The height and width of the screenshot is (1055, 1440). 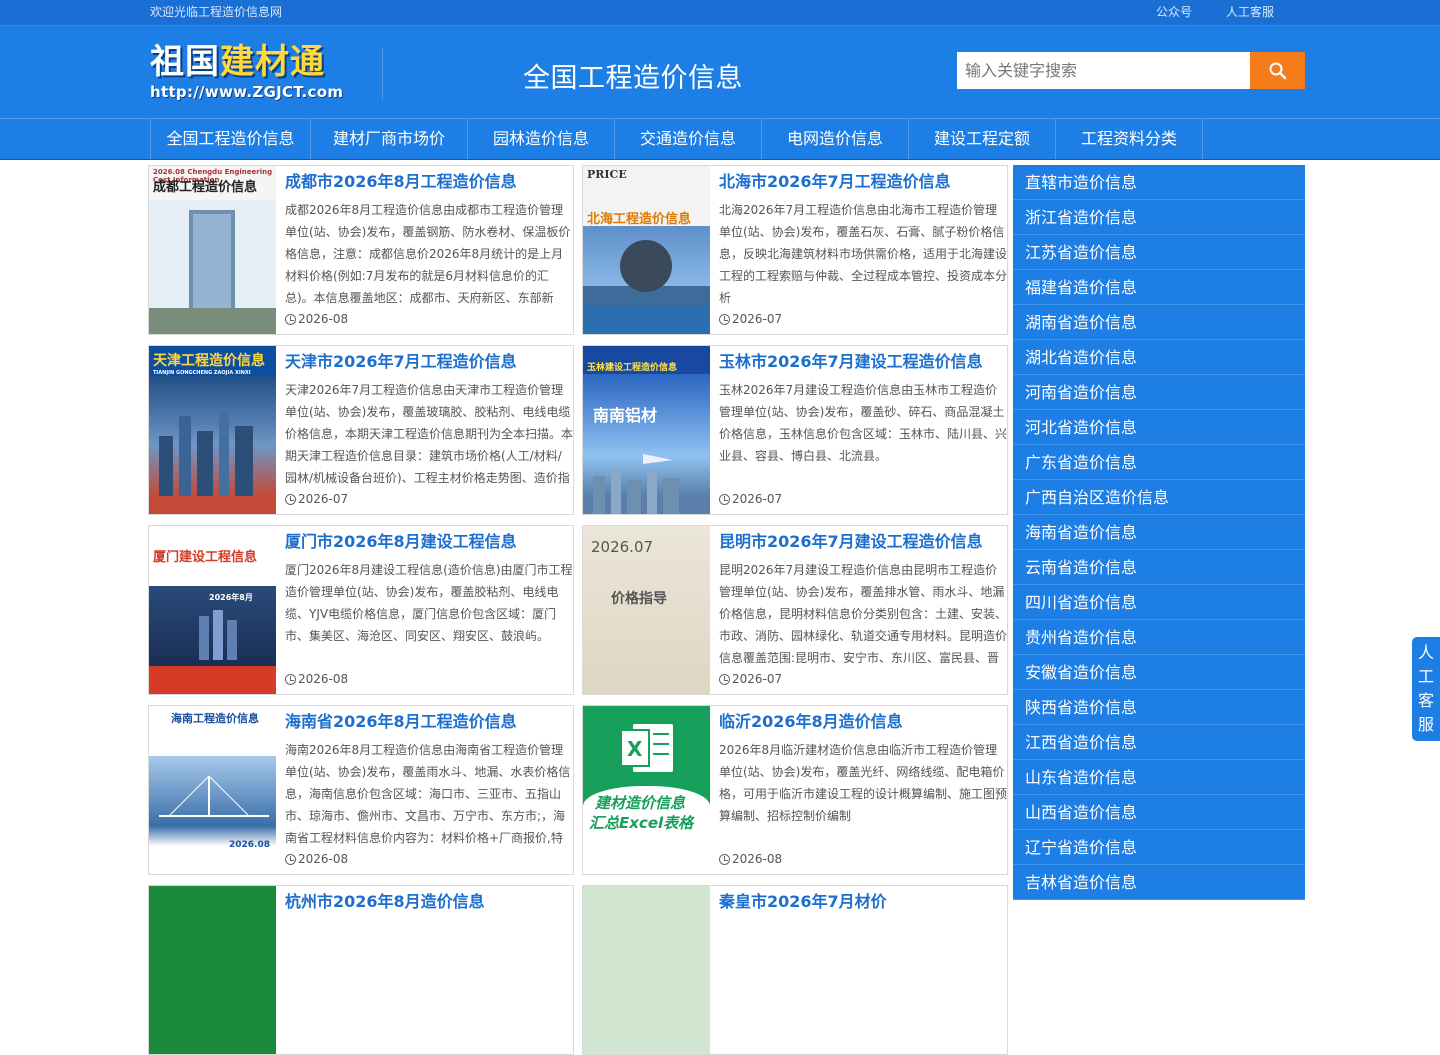 What do you see at coordinates (688, 139) in the screenshot?
I see `nav-item-traffic-cost: 交通造价信息` at bounding box center [688, 139].